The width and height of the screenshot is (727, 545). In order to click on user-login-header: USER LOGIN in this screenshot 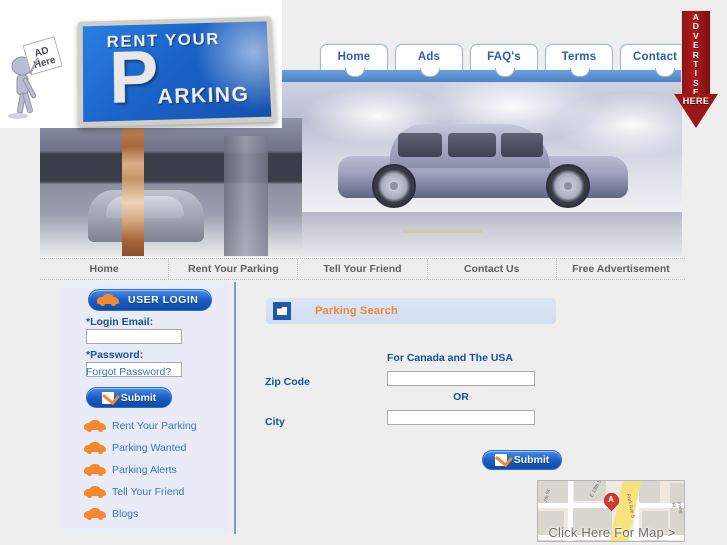, I will do `click(150, 300)`.